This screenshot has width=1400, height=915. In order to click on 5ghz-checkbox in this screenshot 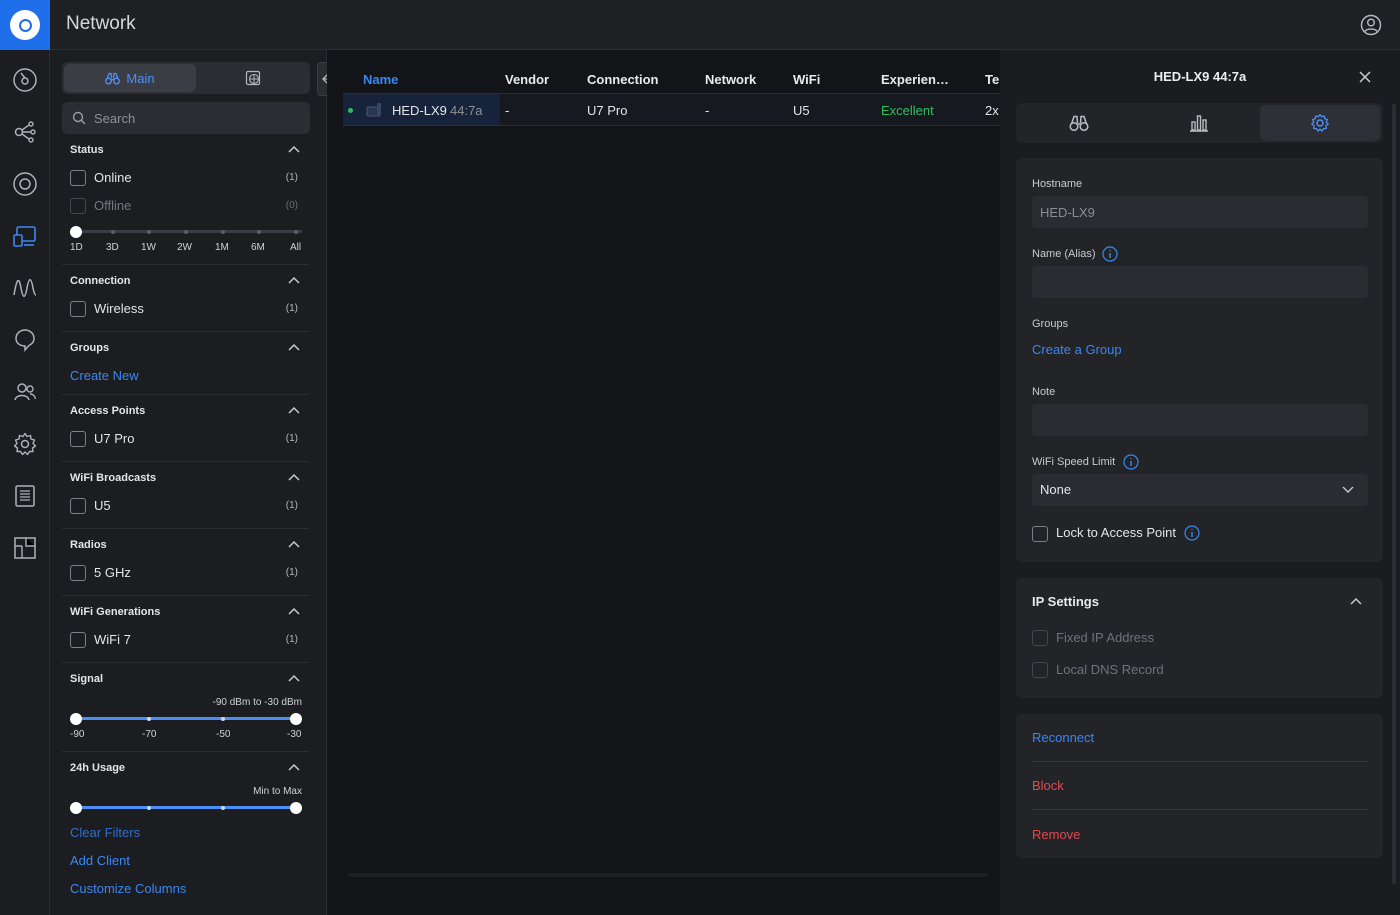, I will do `click(78, 573)`.